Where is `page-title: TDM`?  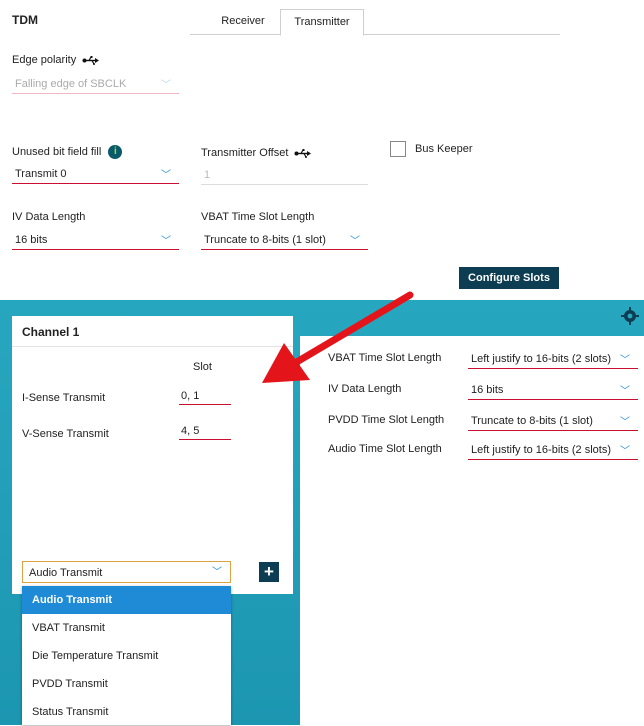
page-title: TDM is located at coordinates (25, 20).